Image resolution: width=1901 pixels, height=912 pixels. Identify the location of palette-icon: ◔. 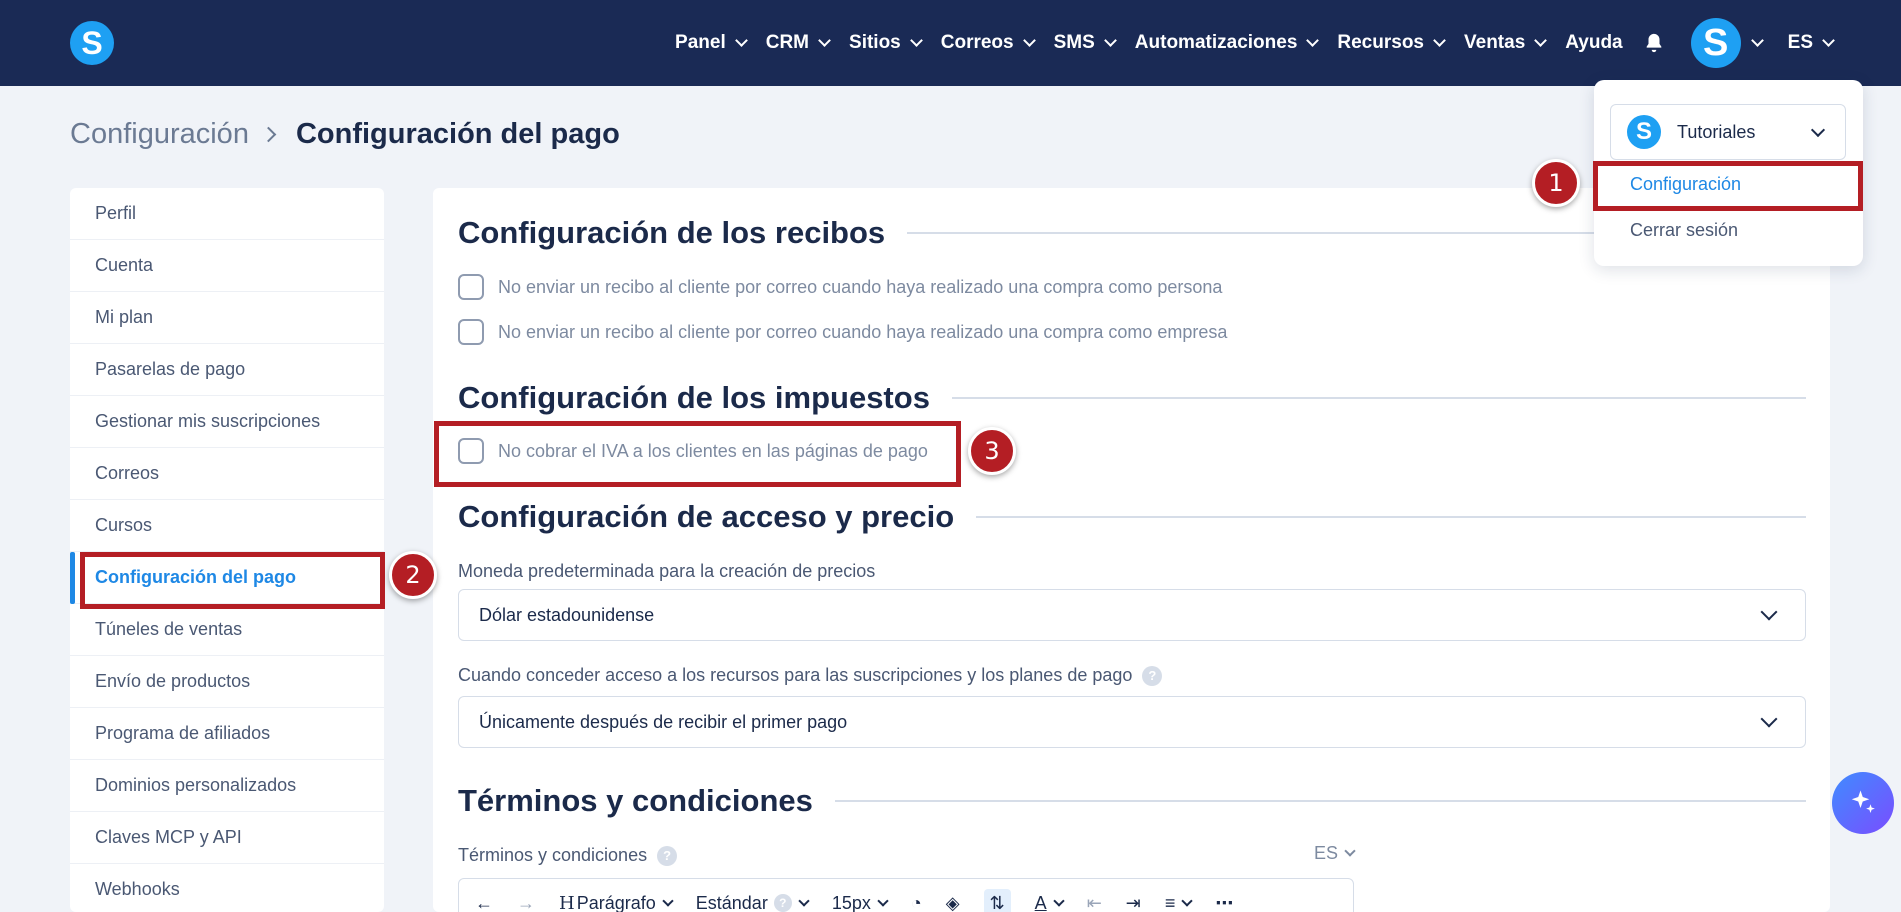
(916, 902).